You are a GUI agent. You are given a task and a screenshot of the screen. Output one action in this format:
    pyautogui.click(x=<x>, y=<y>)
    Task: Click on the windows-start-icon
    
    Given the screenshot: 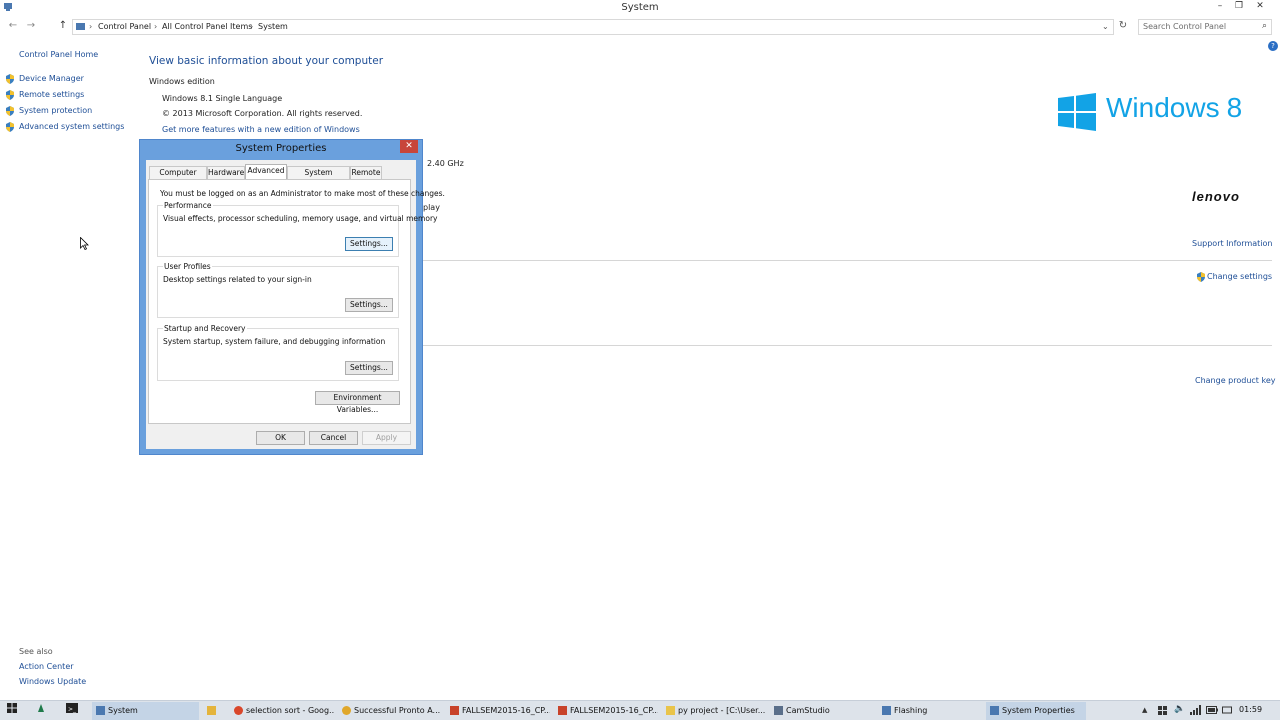 What is the action you would take?
    pyautogui.click(x=12, y=708)
    